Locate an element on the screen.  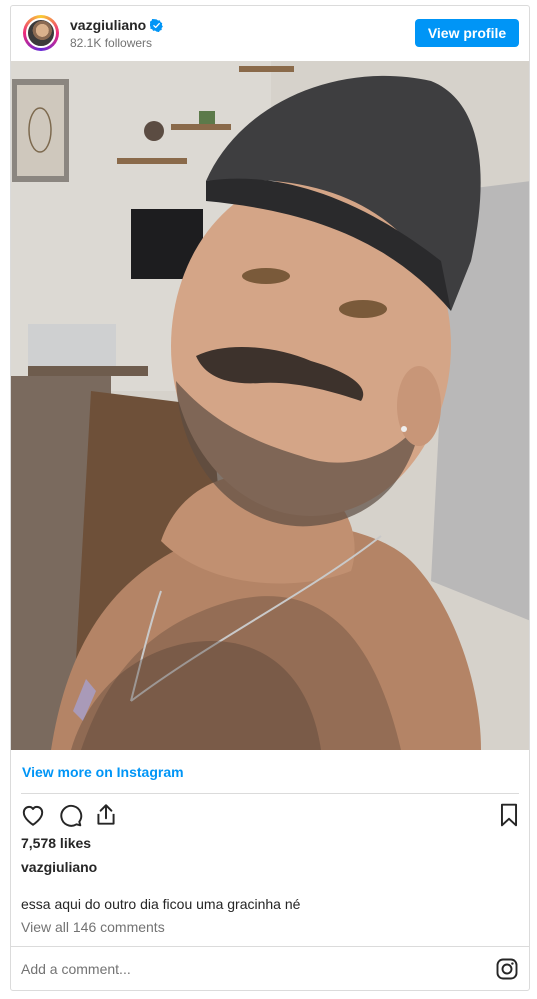
caption-username: vazgiuliano is located at coordinates (59, 867).